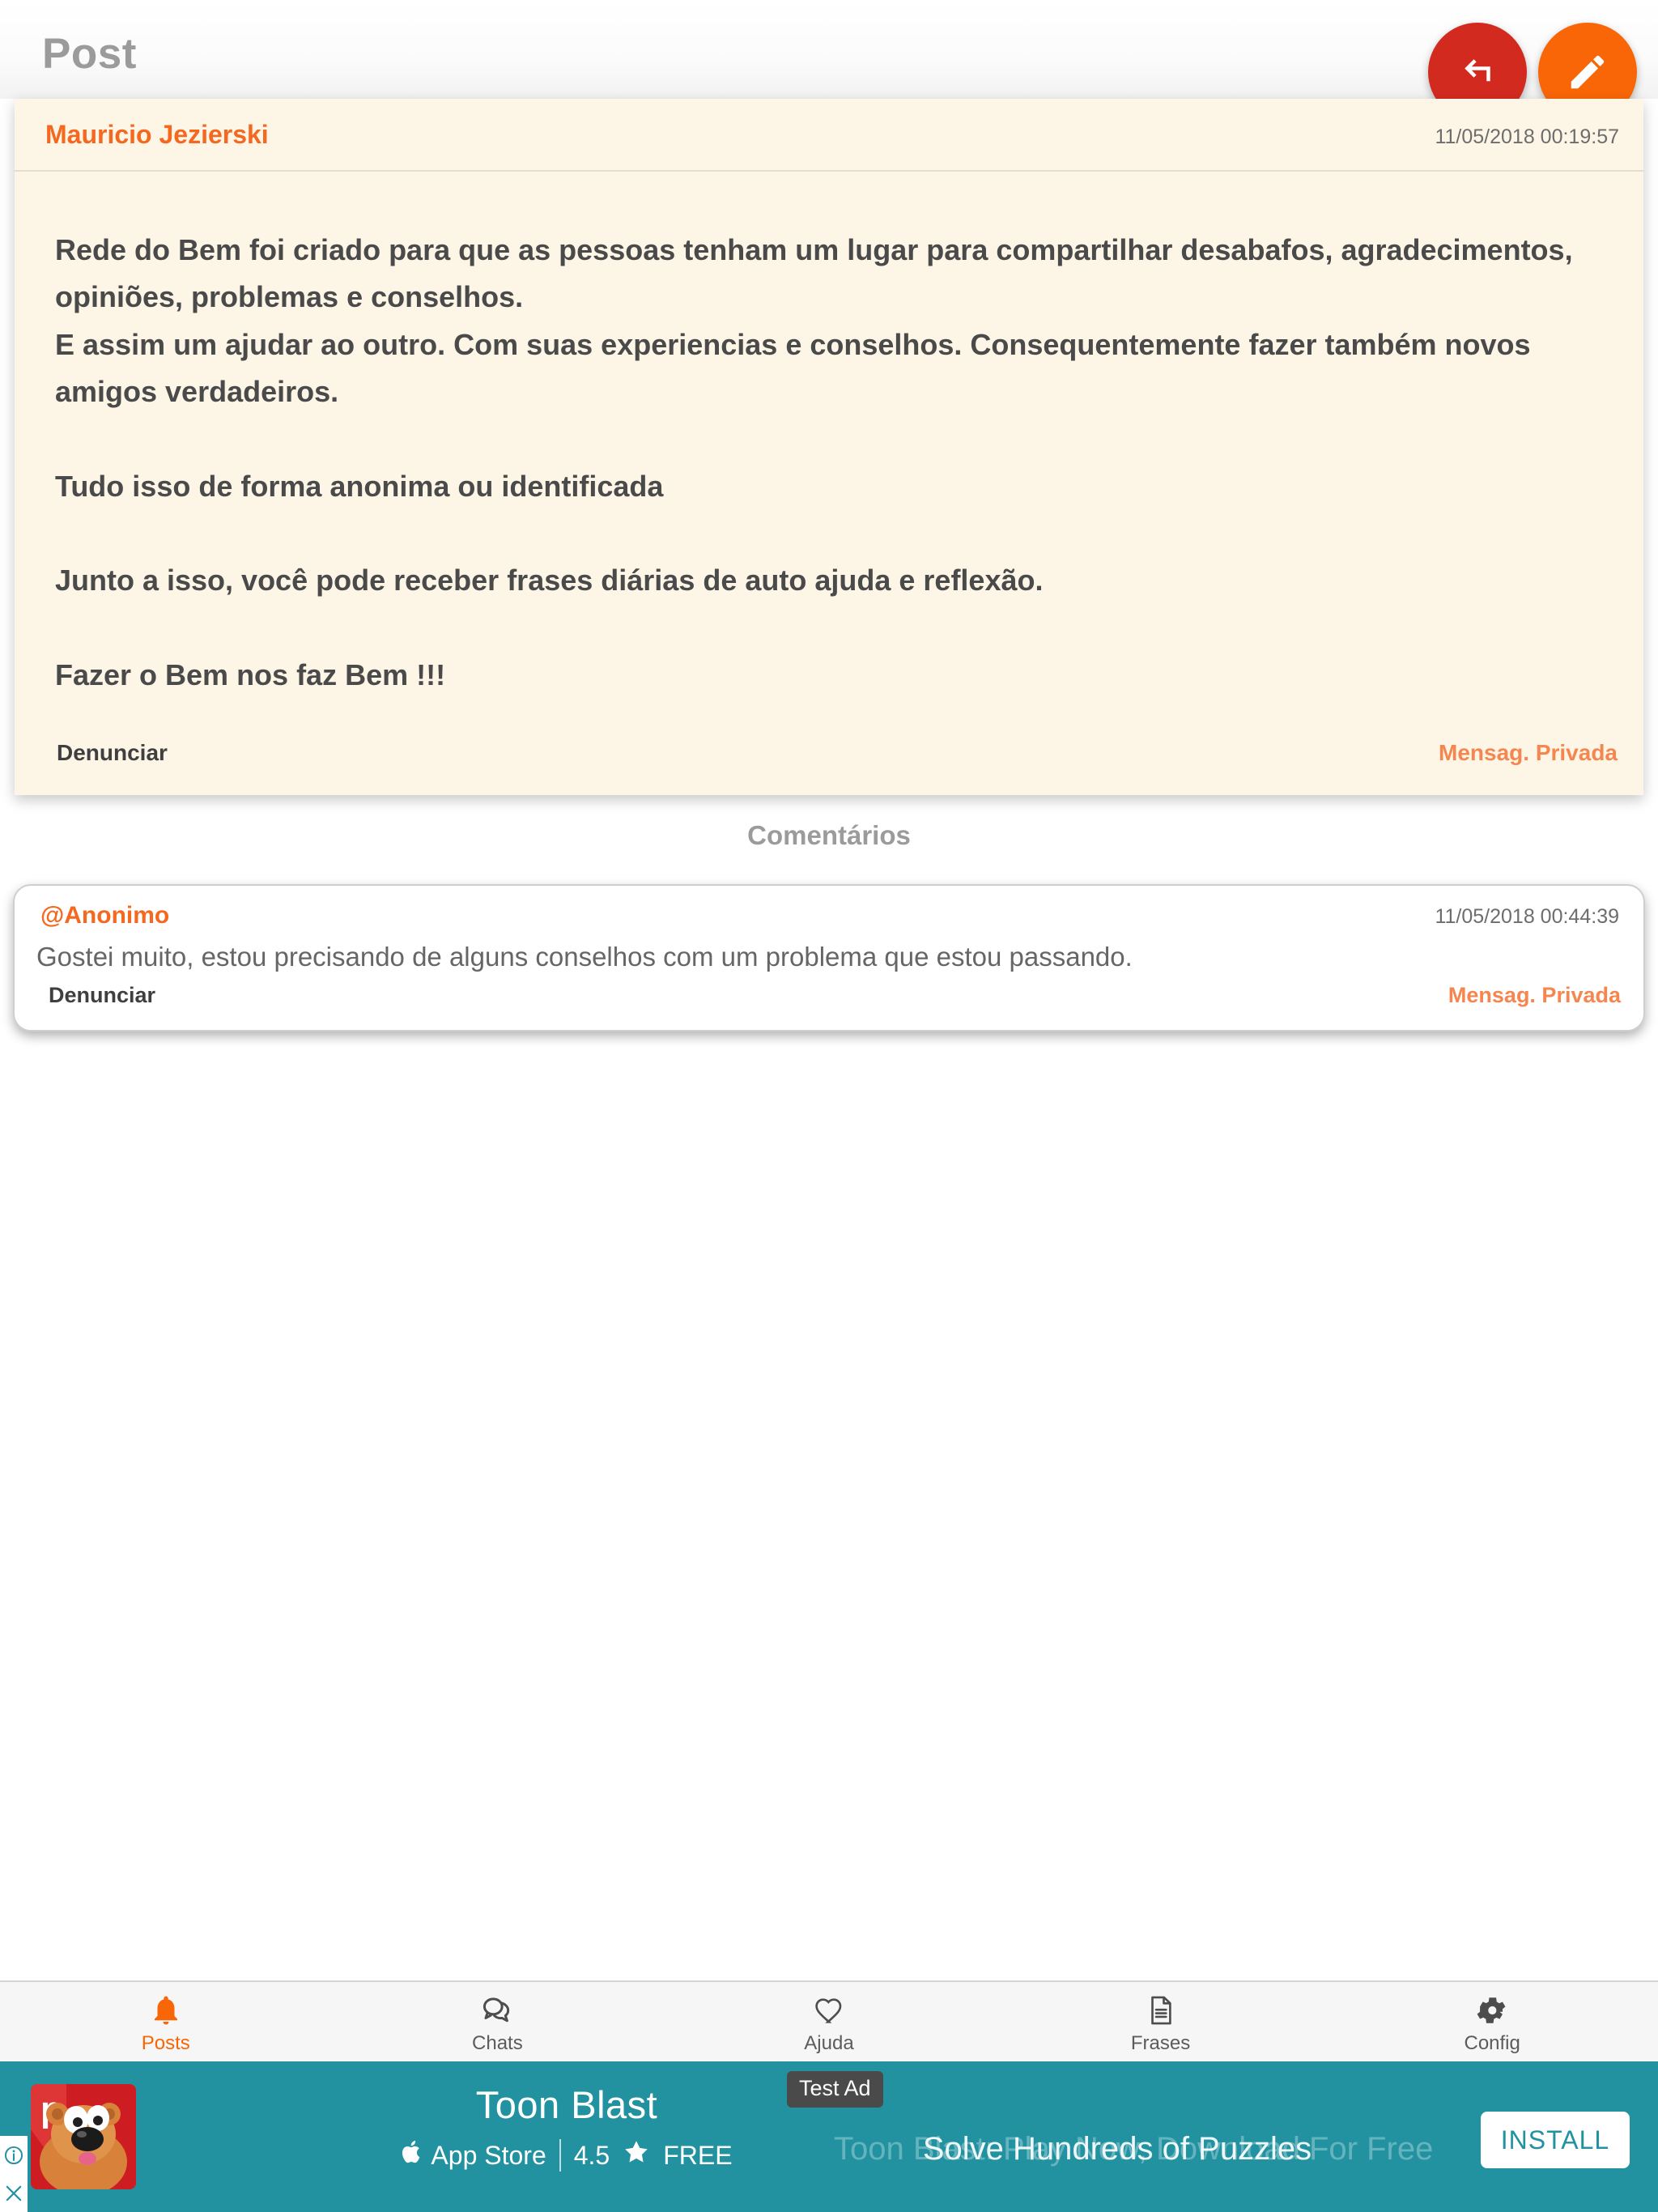  I want to click on comment-private-message-button: Mensag. Privada, so click(1534, 995).